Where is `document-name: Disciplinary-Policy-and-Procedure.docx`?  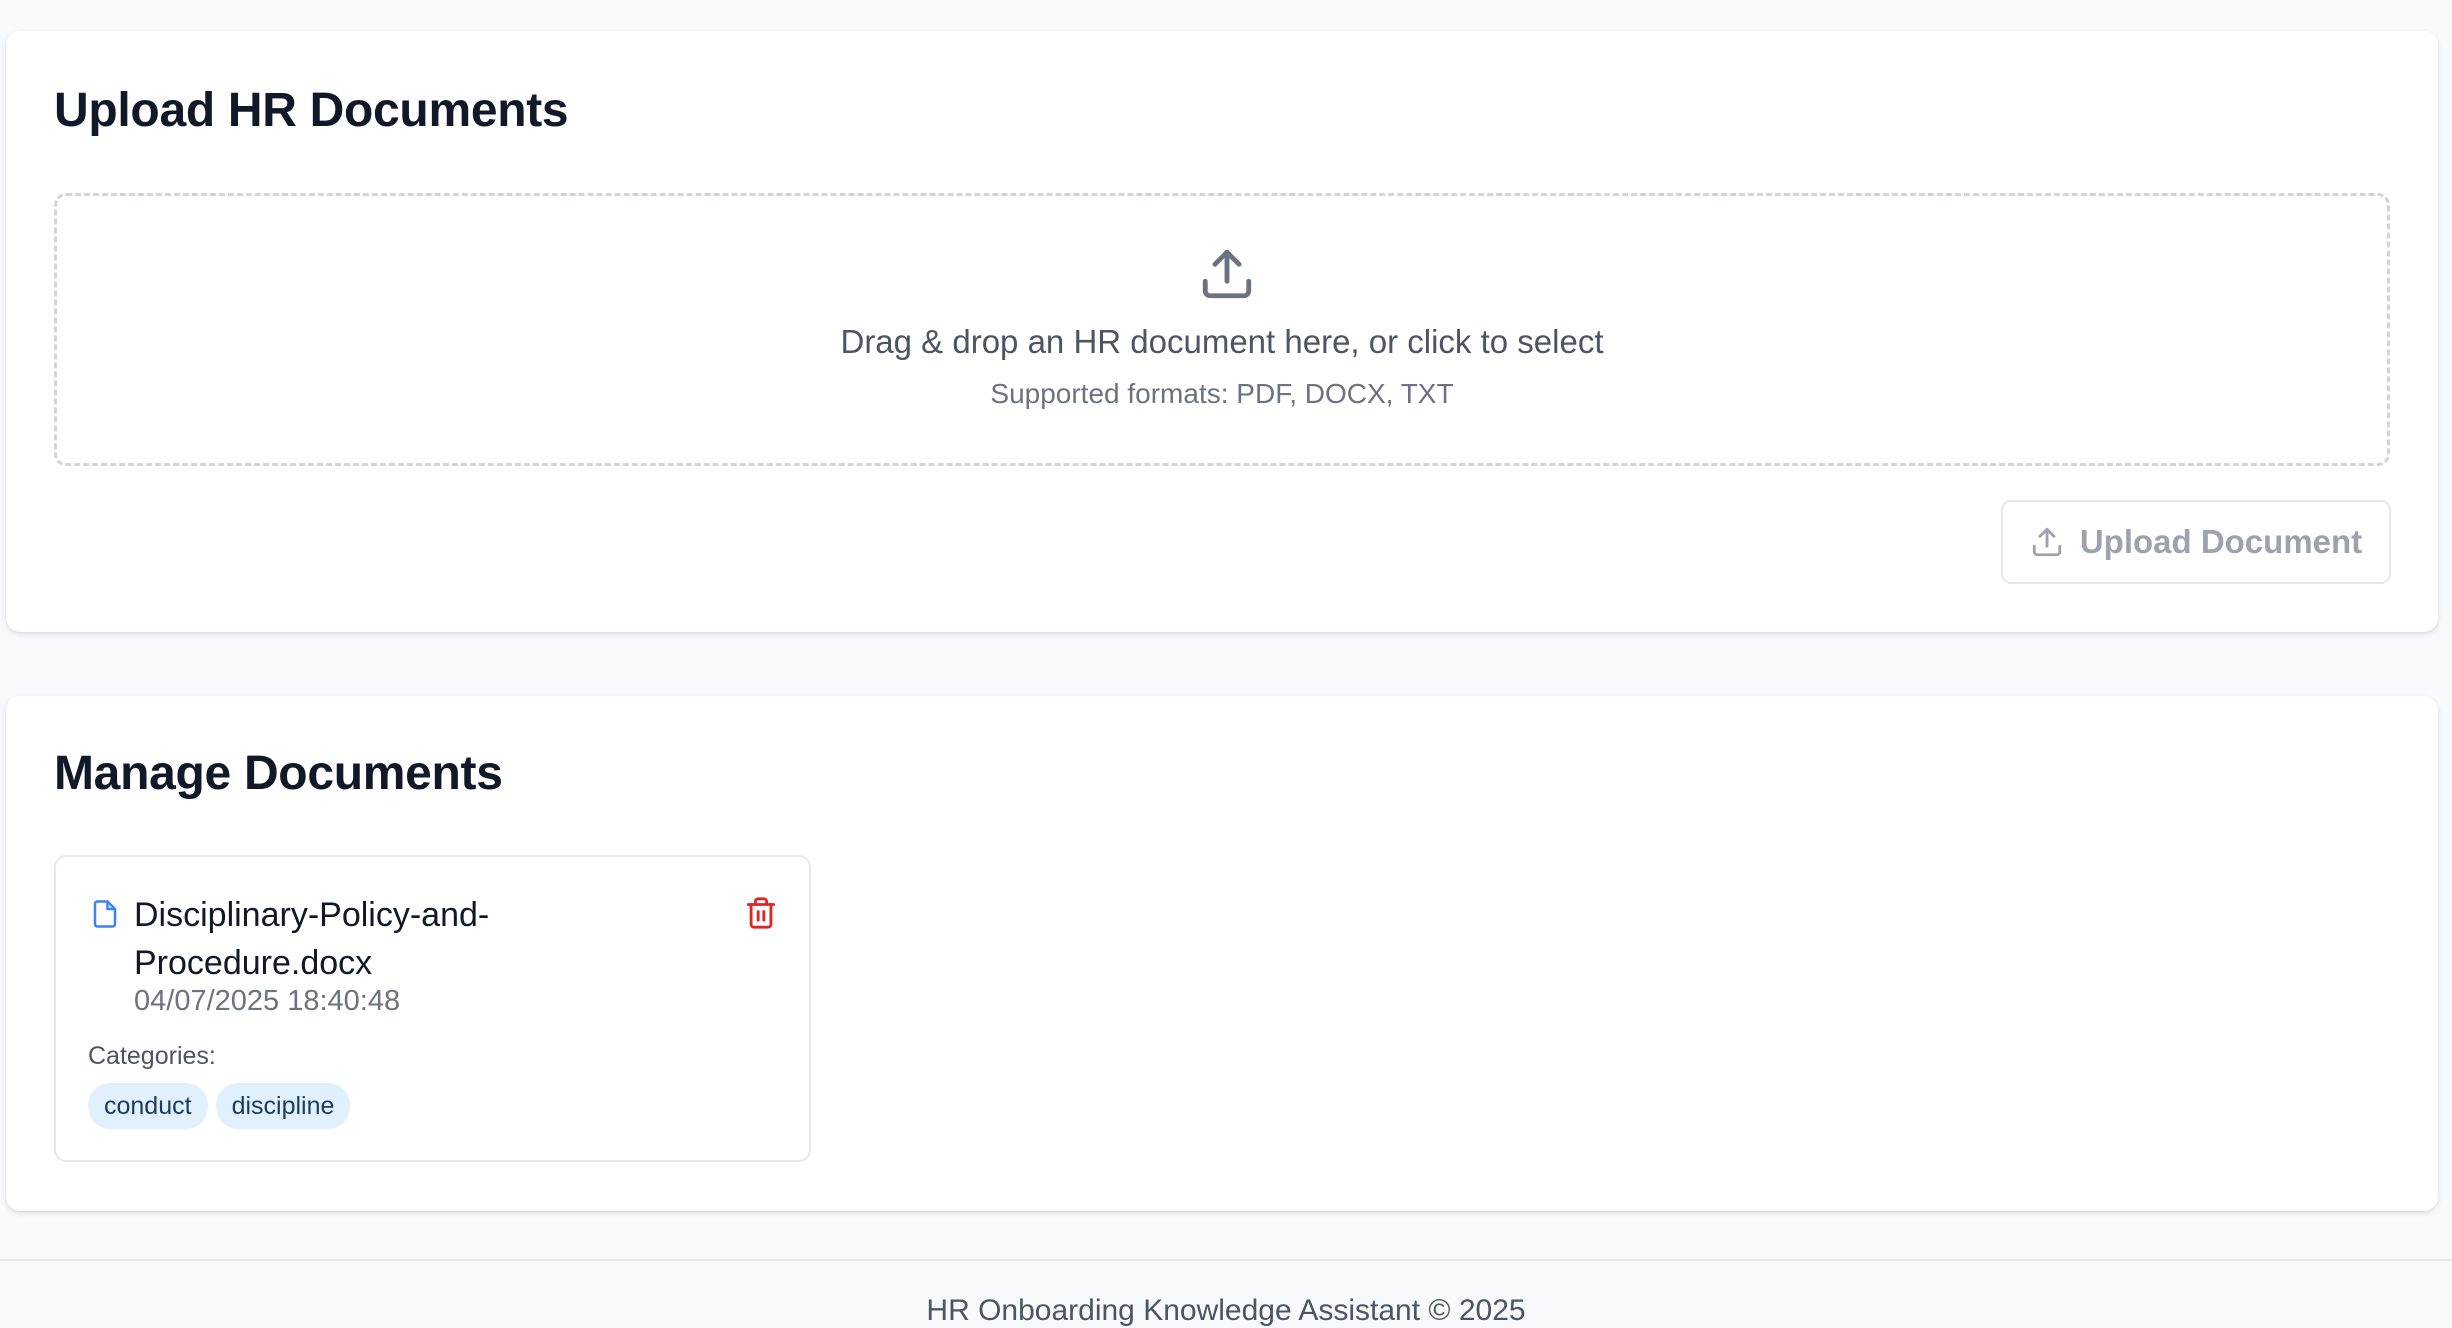 document-name: Disciplinary-Policy-and-Procedure.docx is located at coordinates (312, 939).